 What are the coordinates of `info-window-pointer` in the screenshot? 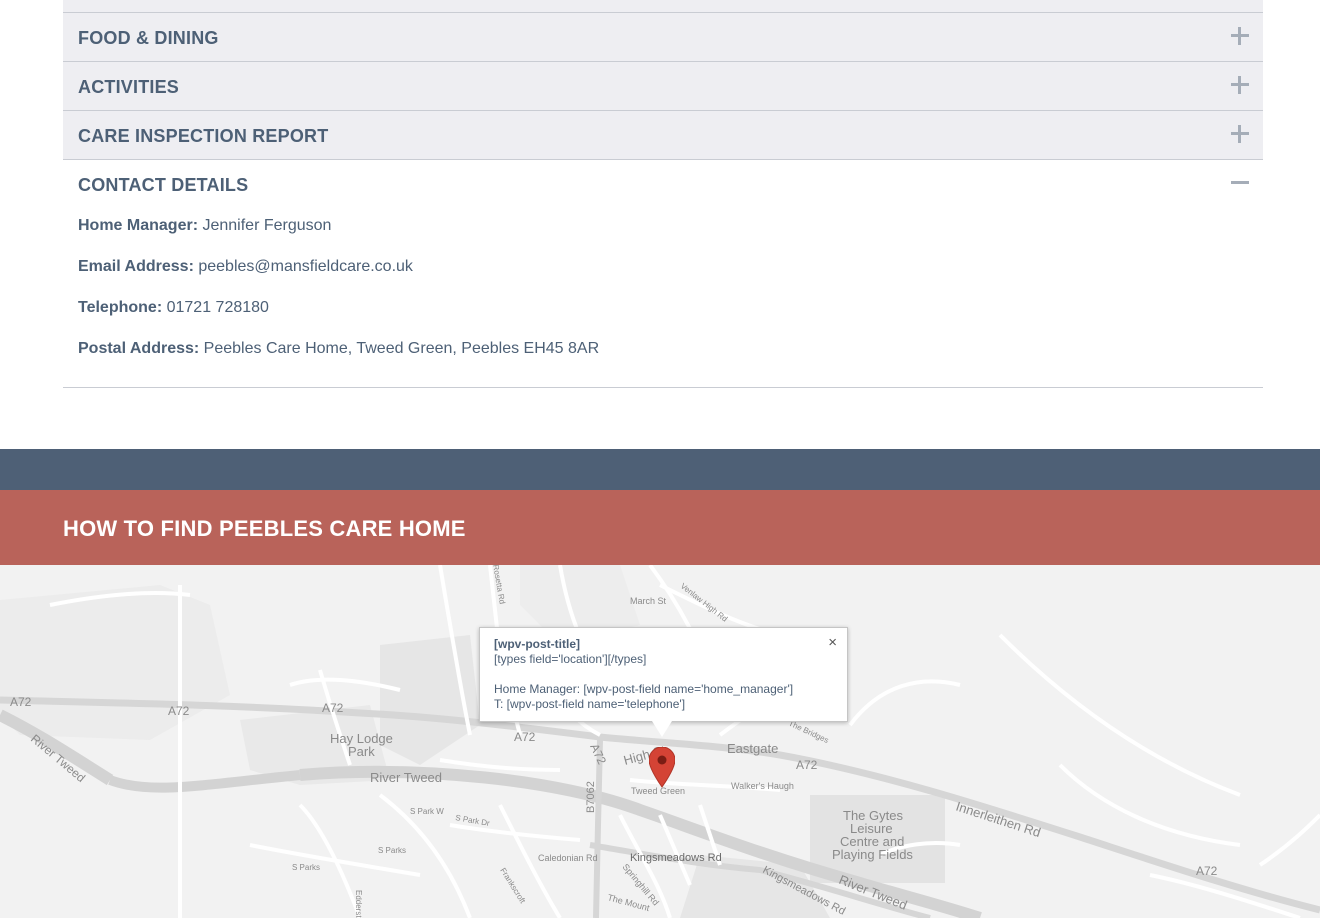 It's located at (662, 729).